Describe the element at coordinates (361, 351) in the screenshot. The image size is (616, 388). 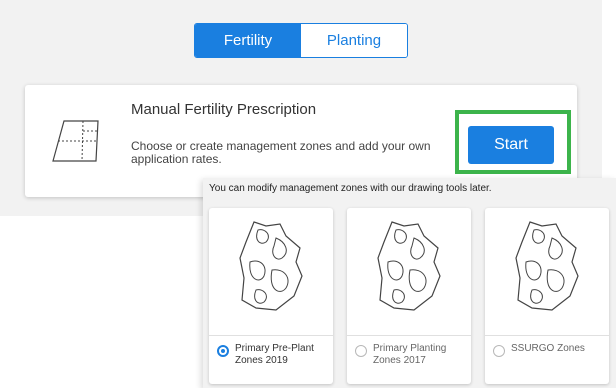
I see `zone-radio-primary-planting` at that location.